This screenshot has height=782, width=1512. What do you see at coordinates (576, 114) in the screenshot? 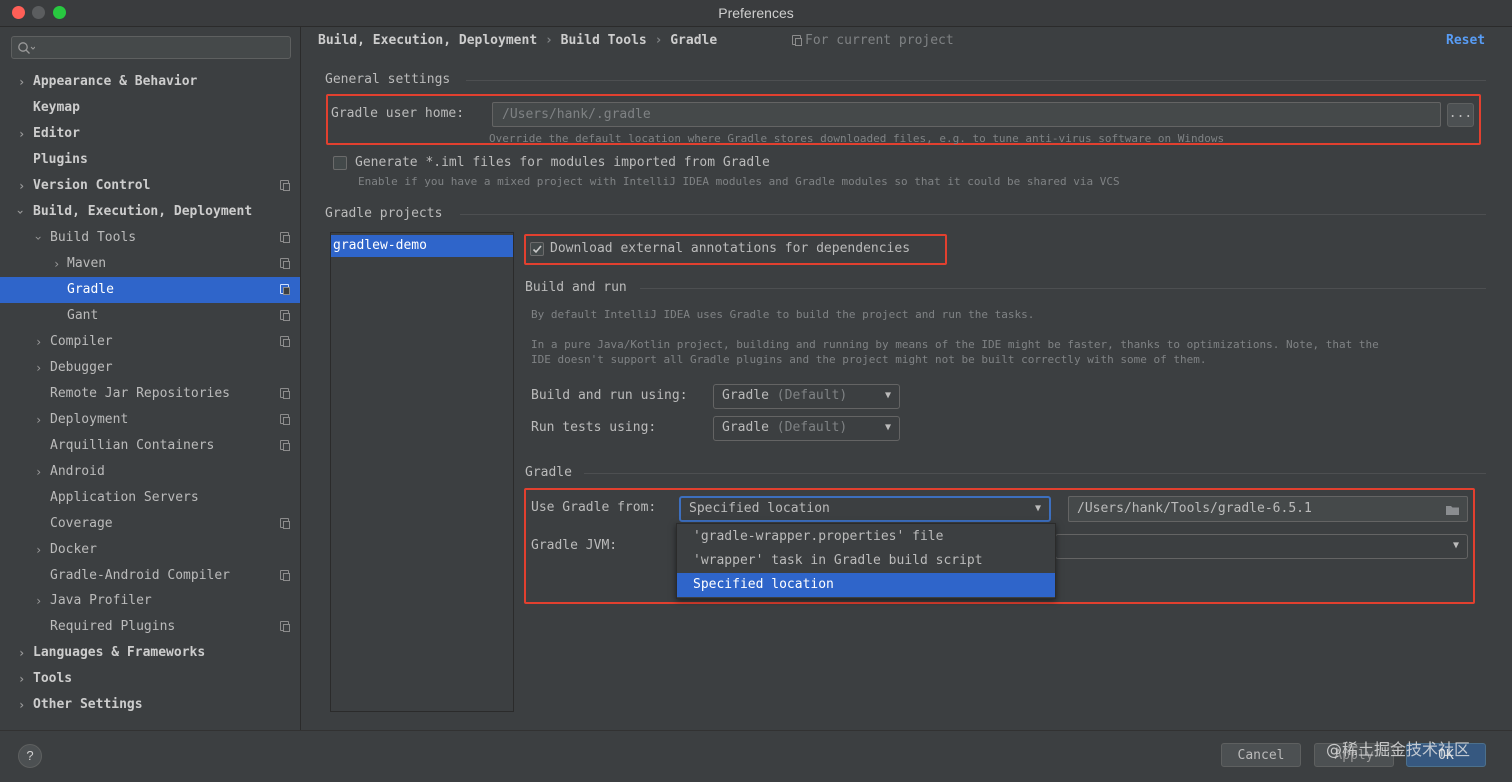
I see `gradle-user-home-placeholder: /Users/hank/.gradle` at bounding box center [576, 114].